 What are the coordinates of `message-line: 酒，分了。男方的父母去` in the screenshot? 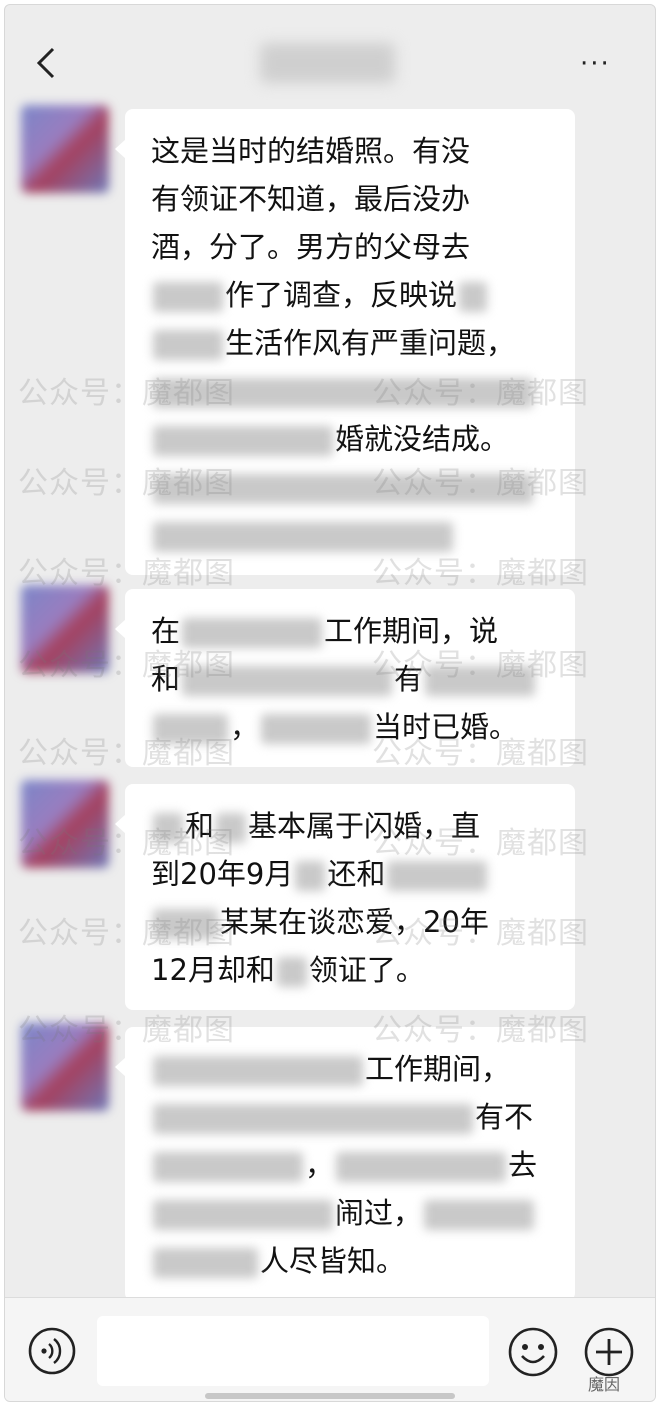 It's located at (353, 247).